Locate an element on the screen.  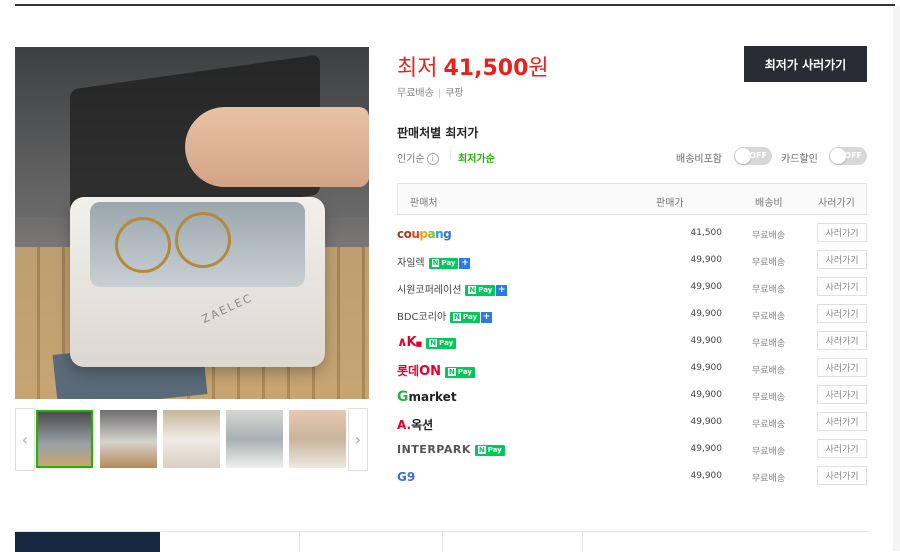
sort-lowest: 최저가순 is located at coordinates (476, 157).